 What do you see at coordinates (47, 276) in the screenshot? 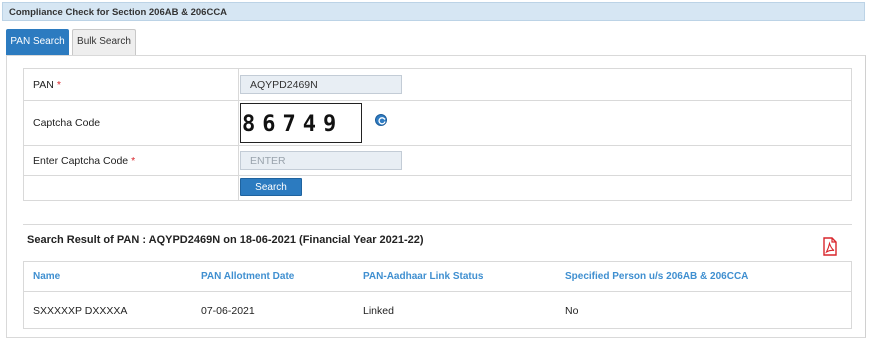
I see `column-header-name: Name` at bounding box center [47, 276].